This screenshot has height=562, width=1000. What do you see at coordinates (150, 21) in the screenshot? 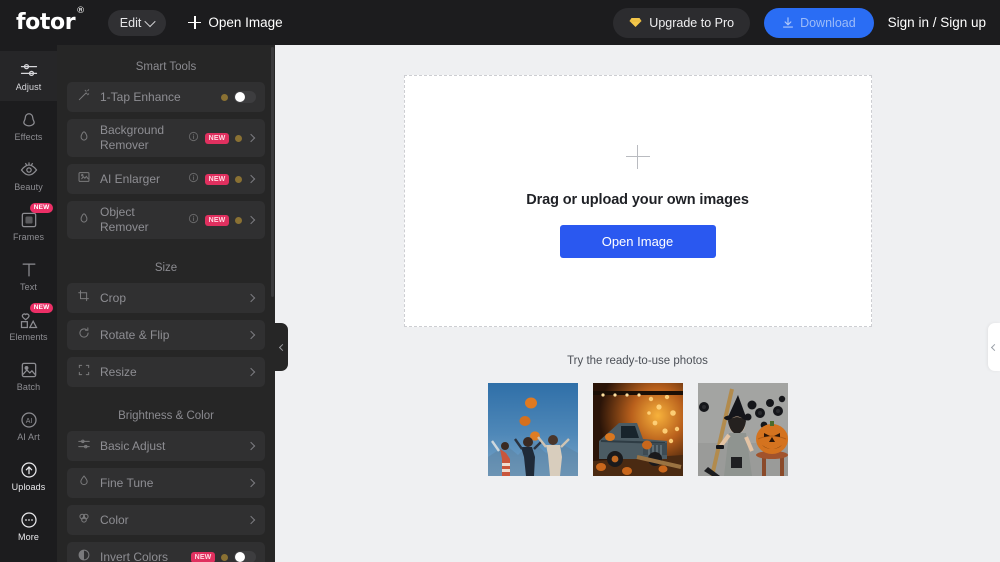
I see `chevron-down-icon` at bounding box center [150, 21].